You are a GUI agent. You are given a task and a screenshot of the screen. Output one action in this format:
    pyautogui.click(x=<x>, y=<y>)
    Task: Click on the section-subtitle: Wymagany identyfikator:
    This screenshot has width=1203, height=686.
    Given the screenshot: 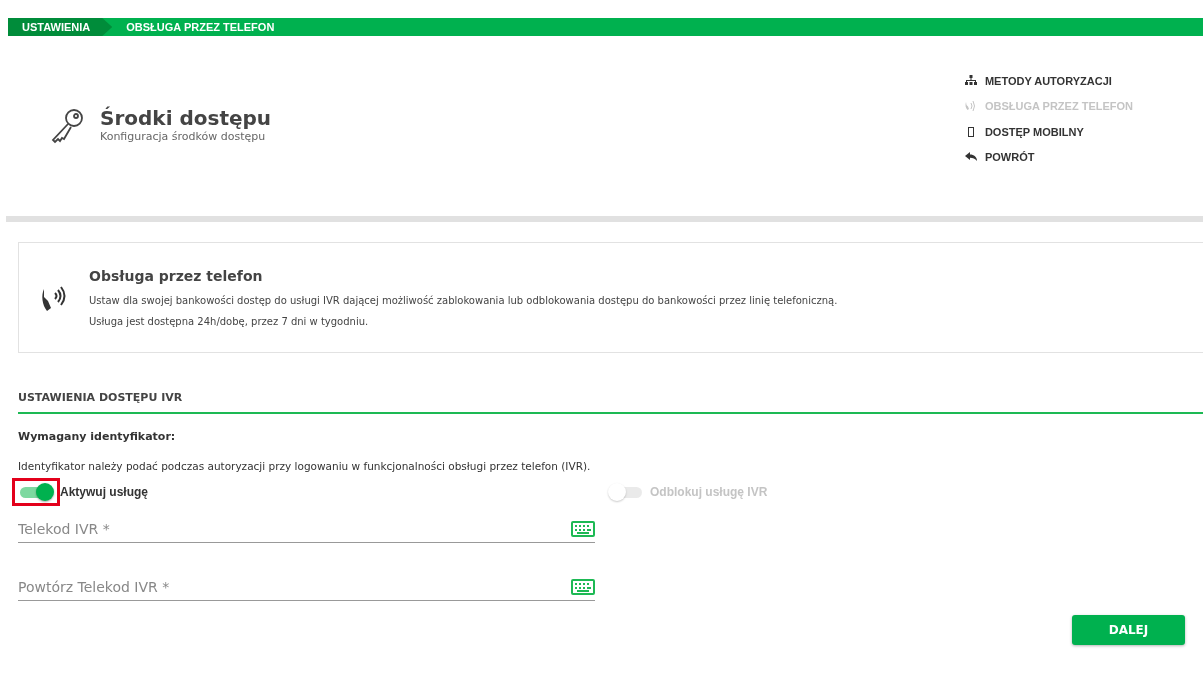 What is the action you would take?
    pyautogui.click(x=97, y=436)
    